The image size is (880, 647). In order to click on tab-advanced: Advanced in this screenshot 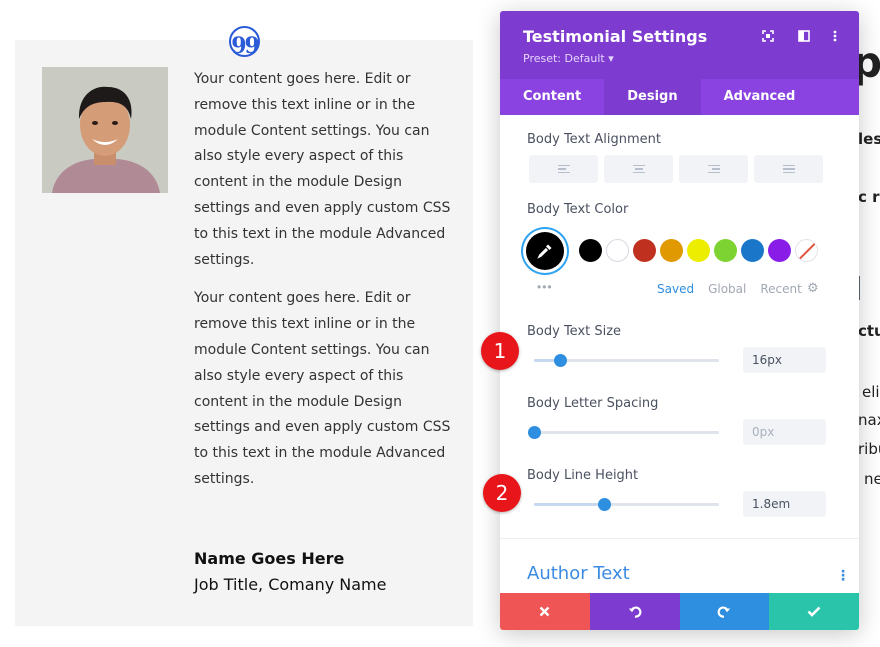, I will do `click(760, 97)`.